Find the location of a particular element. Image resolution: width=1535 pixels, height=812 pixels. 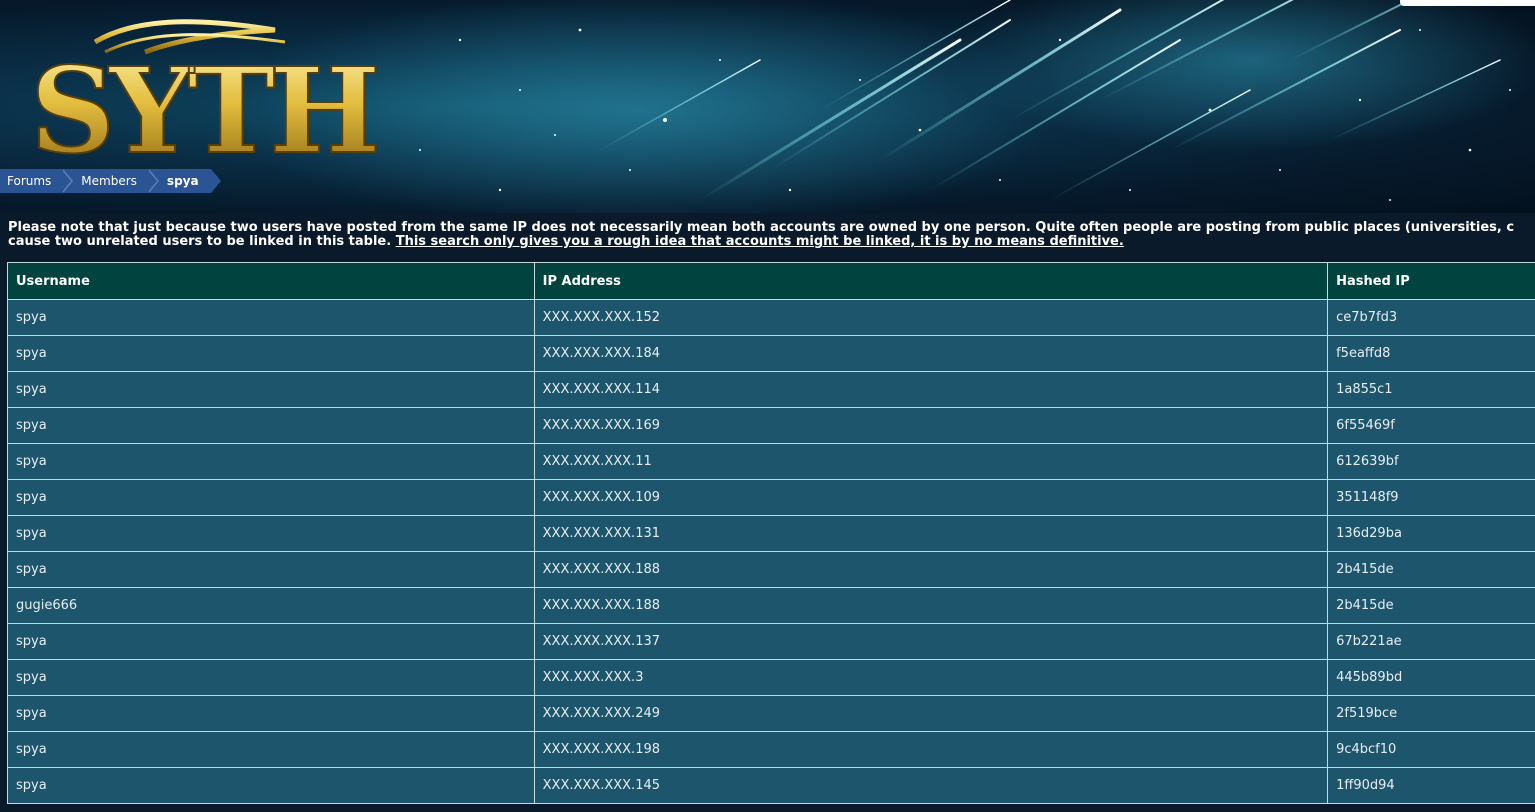

table-row: spya XXX.XXX.XXX.198 9c4bcf10 is located at coordinates (771, 749).